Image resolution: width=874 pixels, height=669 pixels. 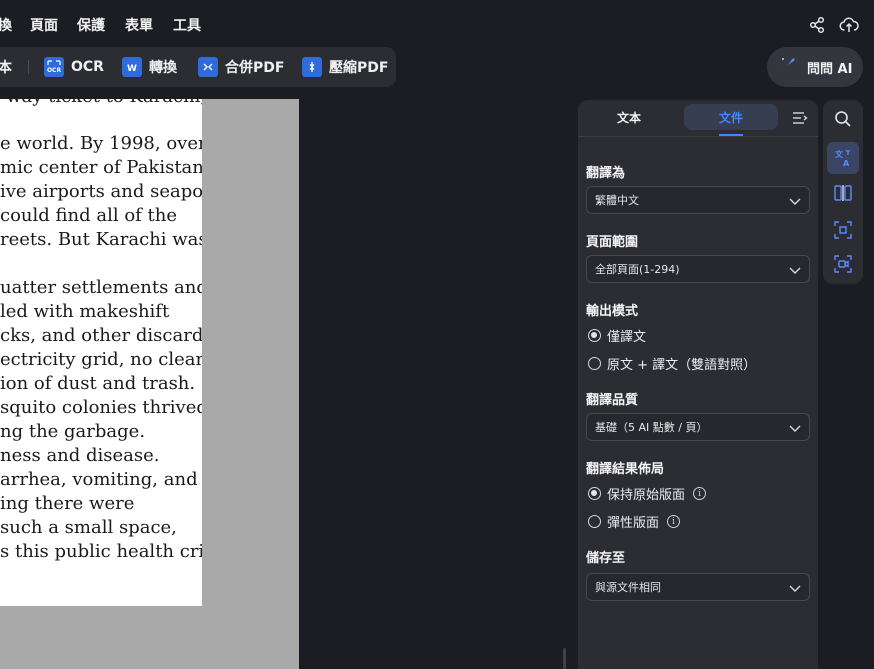 I want to click on crop-icon, so click(x=843, y=230).